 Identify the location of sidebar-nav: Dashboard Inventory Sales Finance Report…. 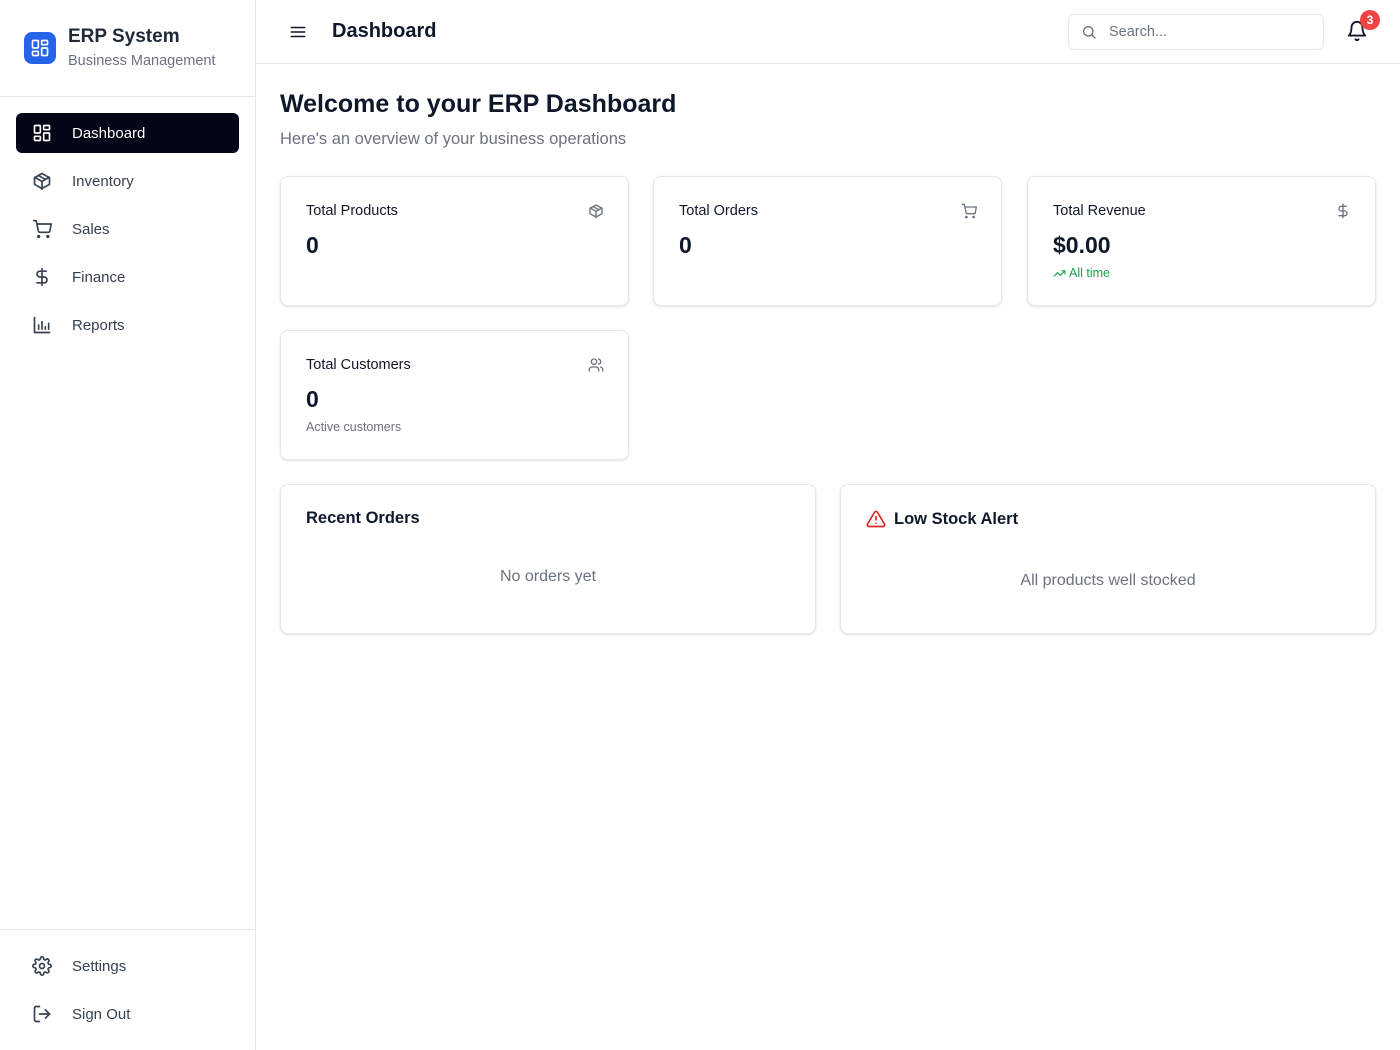
(127, 221).